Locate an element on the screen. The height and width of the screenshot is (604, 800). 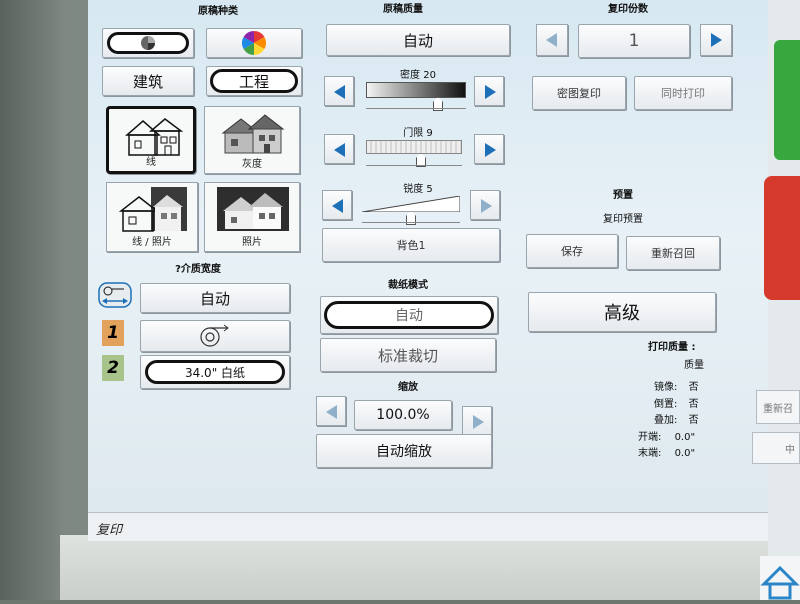
cut-mode-value: 自动 is located at coordinates (409, 315).